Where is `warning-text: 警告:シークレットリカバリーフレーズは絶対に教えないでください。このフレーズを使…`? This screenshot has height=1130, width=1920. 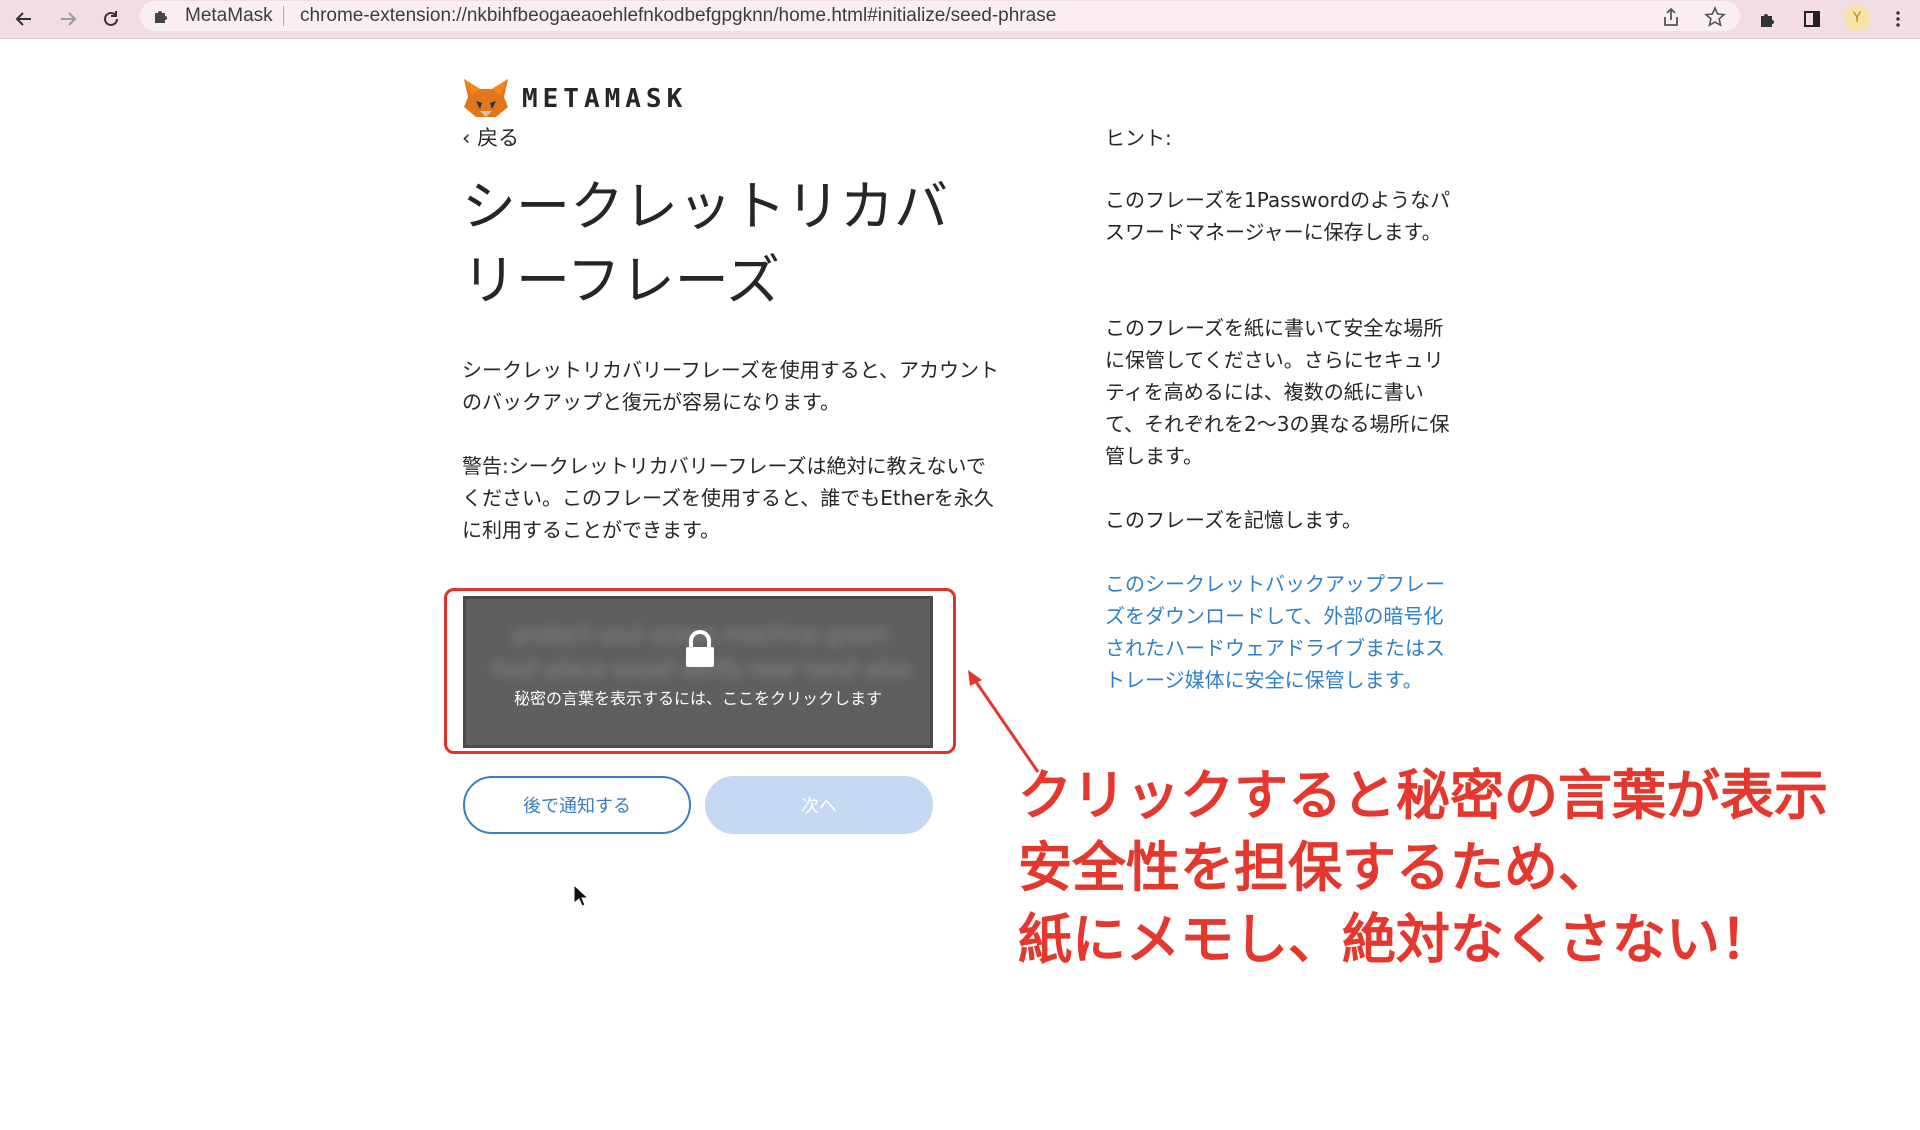
warning-text: 警告:シークレットリカバリーフレーズは絶対に教えないでください。このフレーズを使… is located at coordinates (728, 498).